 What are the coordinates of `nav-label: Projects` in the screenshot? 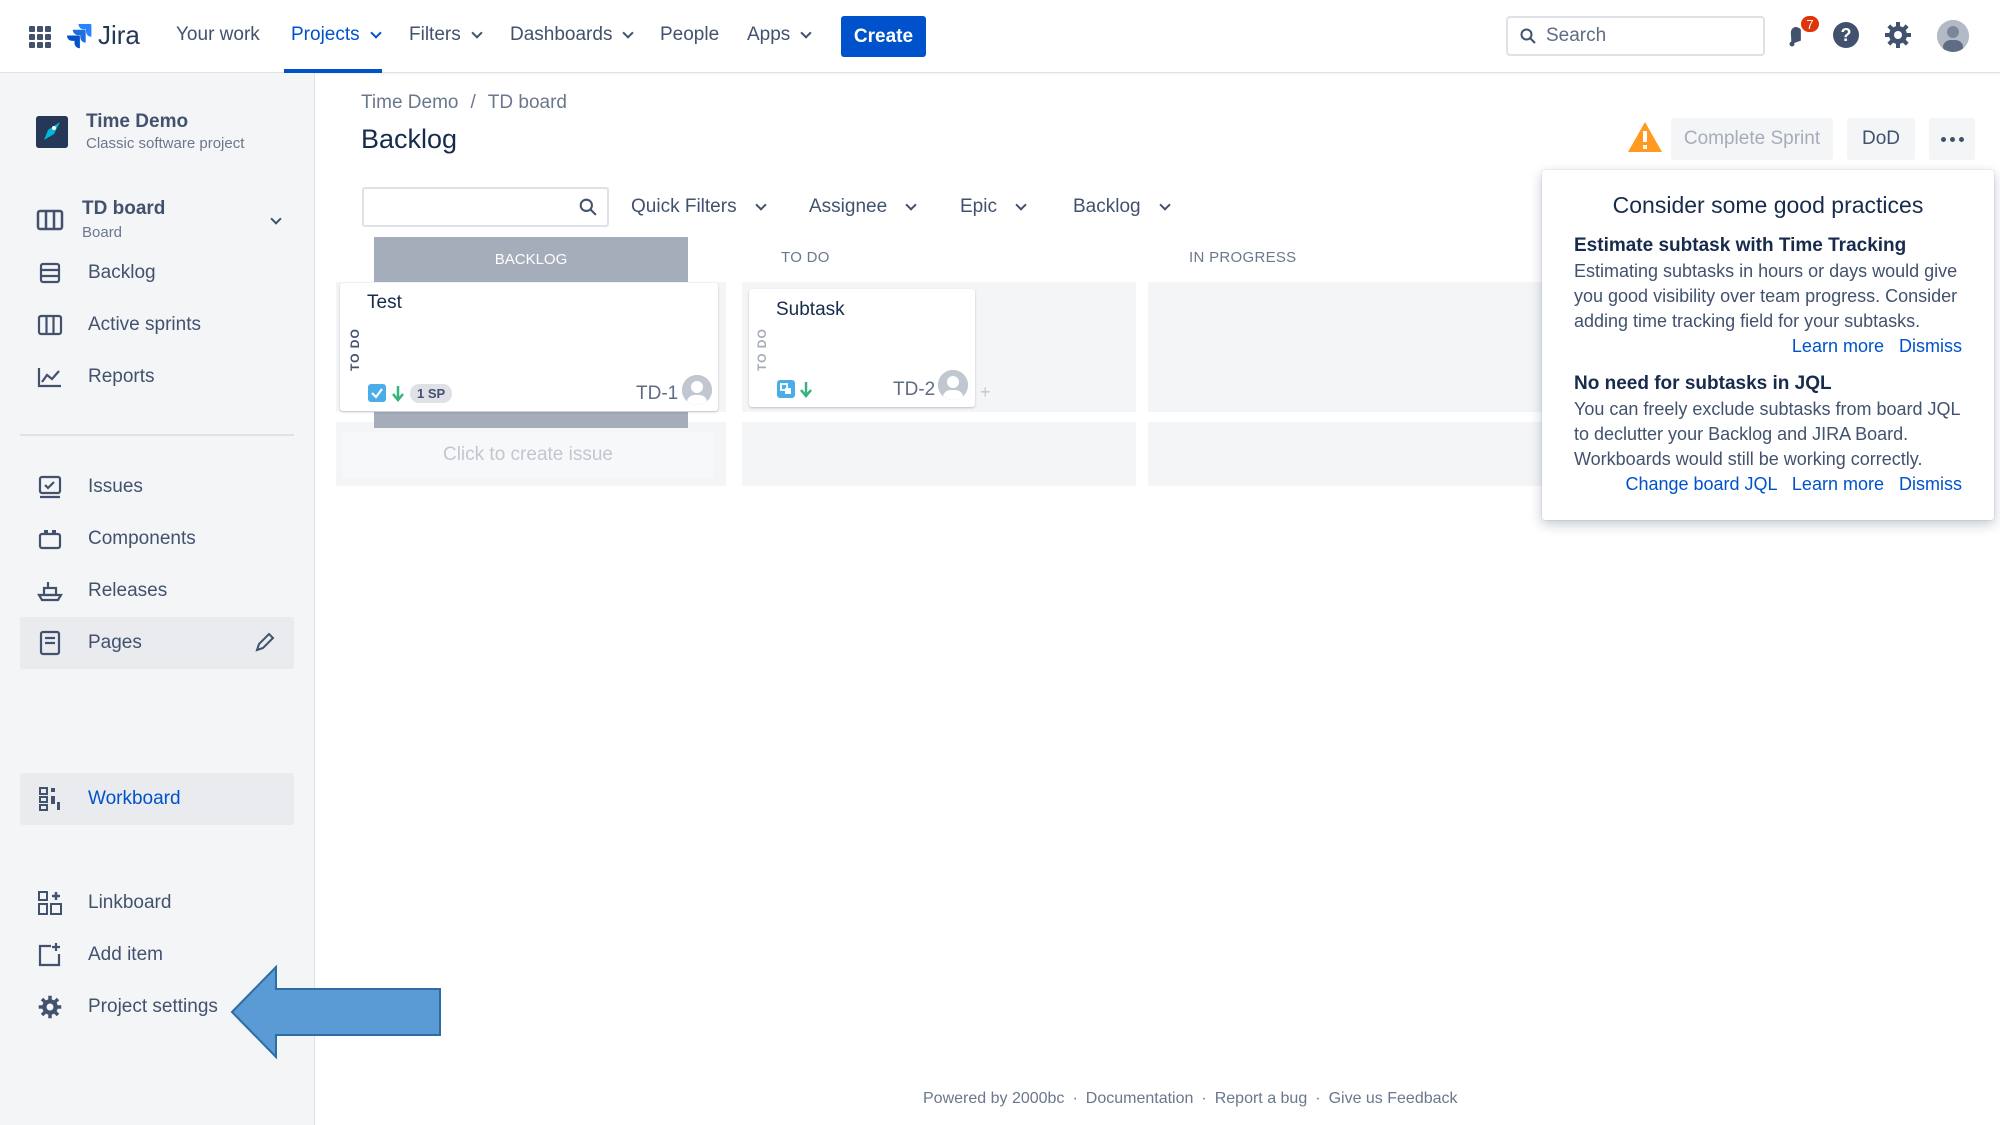 It's located at (325, 34).